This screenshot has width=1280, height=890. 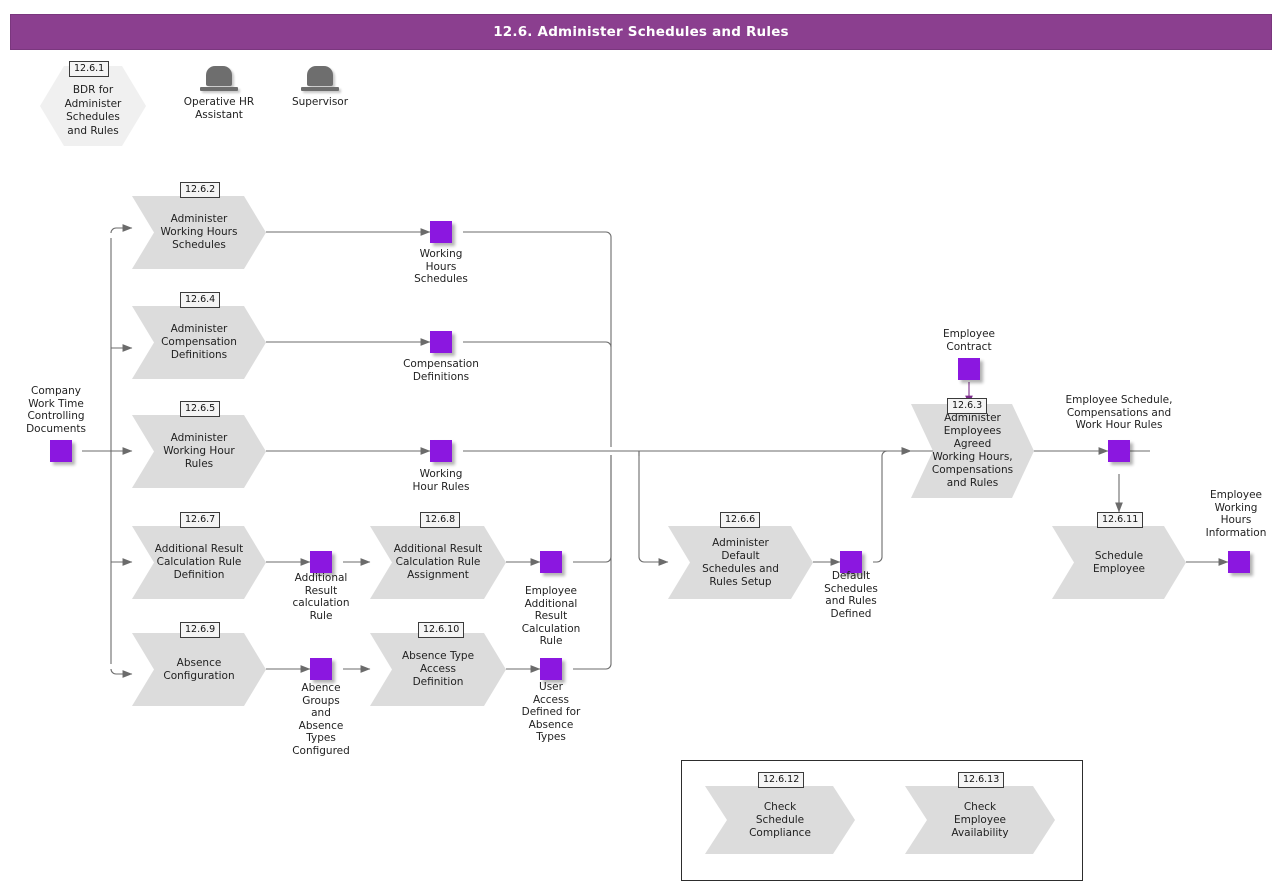 I want to click on page-title-bar: 12.6. Administer Schedules and Rules, so click(x=641, y=32).